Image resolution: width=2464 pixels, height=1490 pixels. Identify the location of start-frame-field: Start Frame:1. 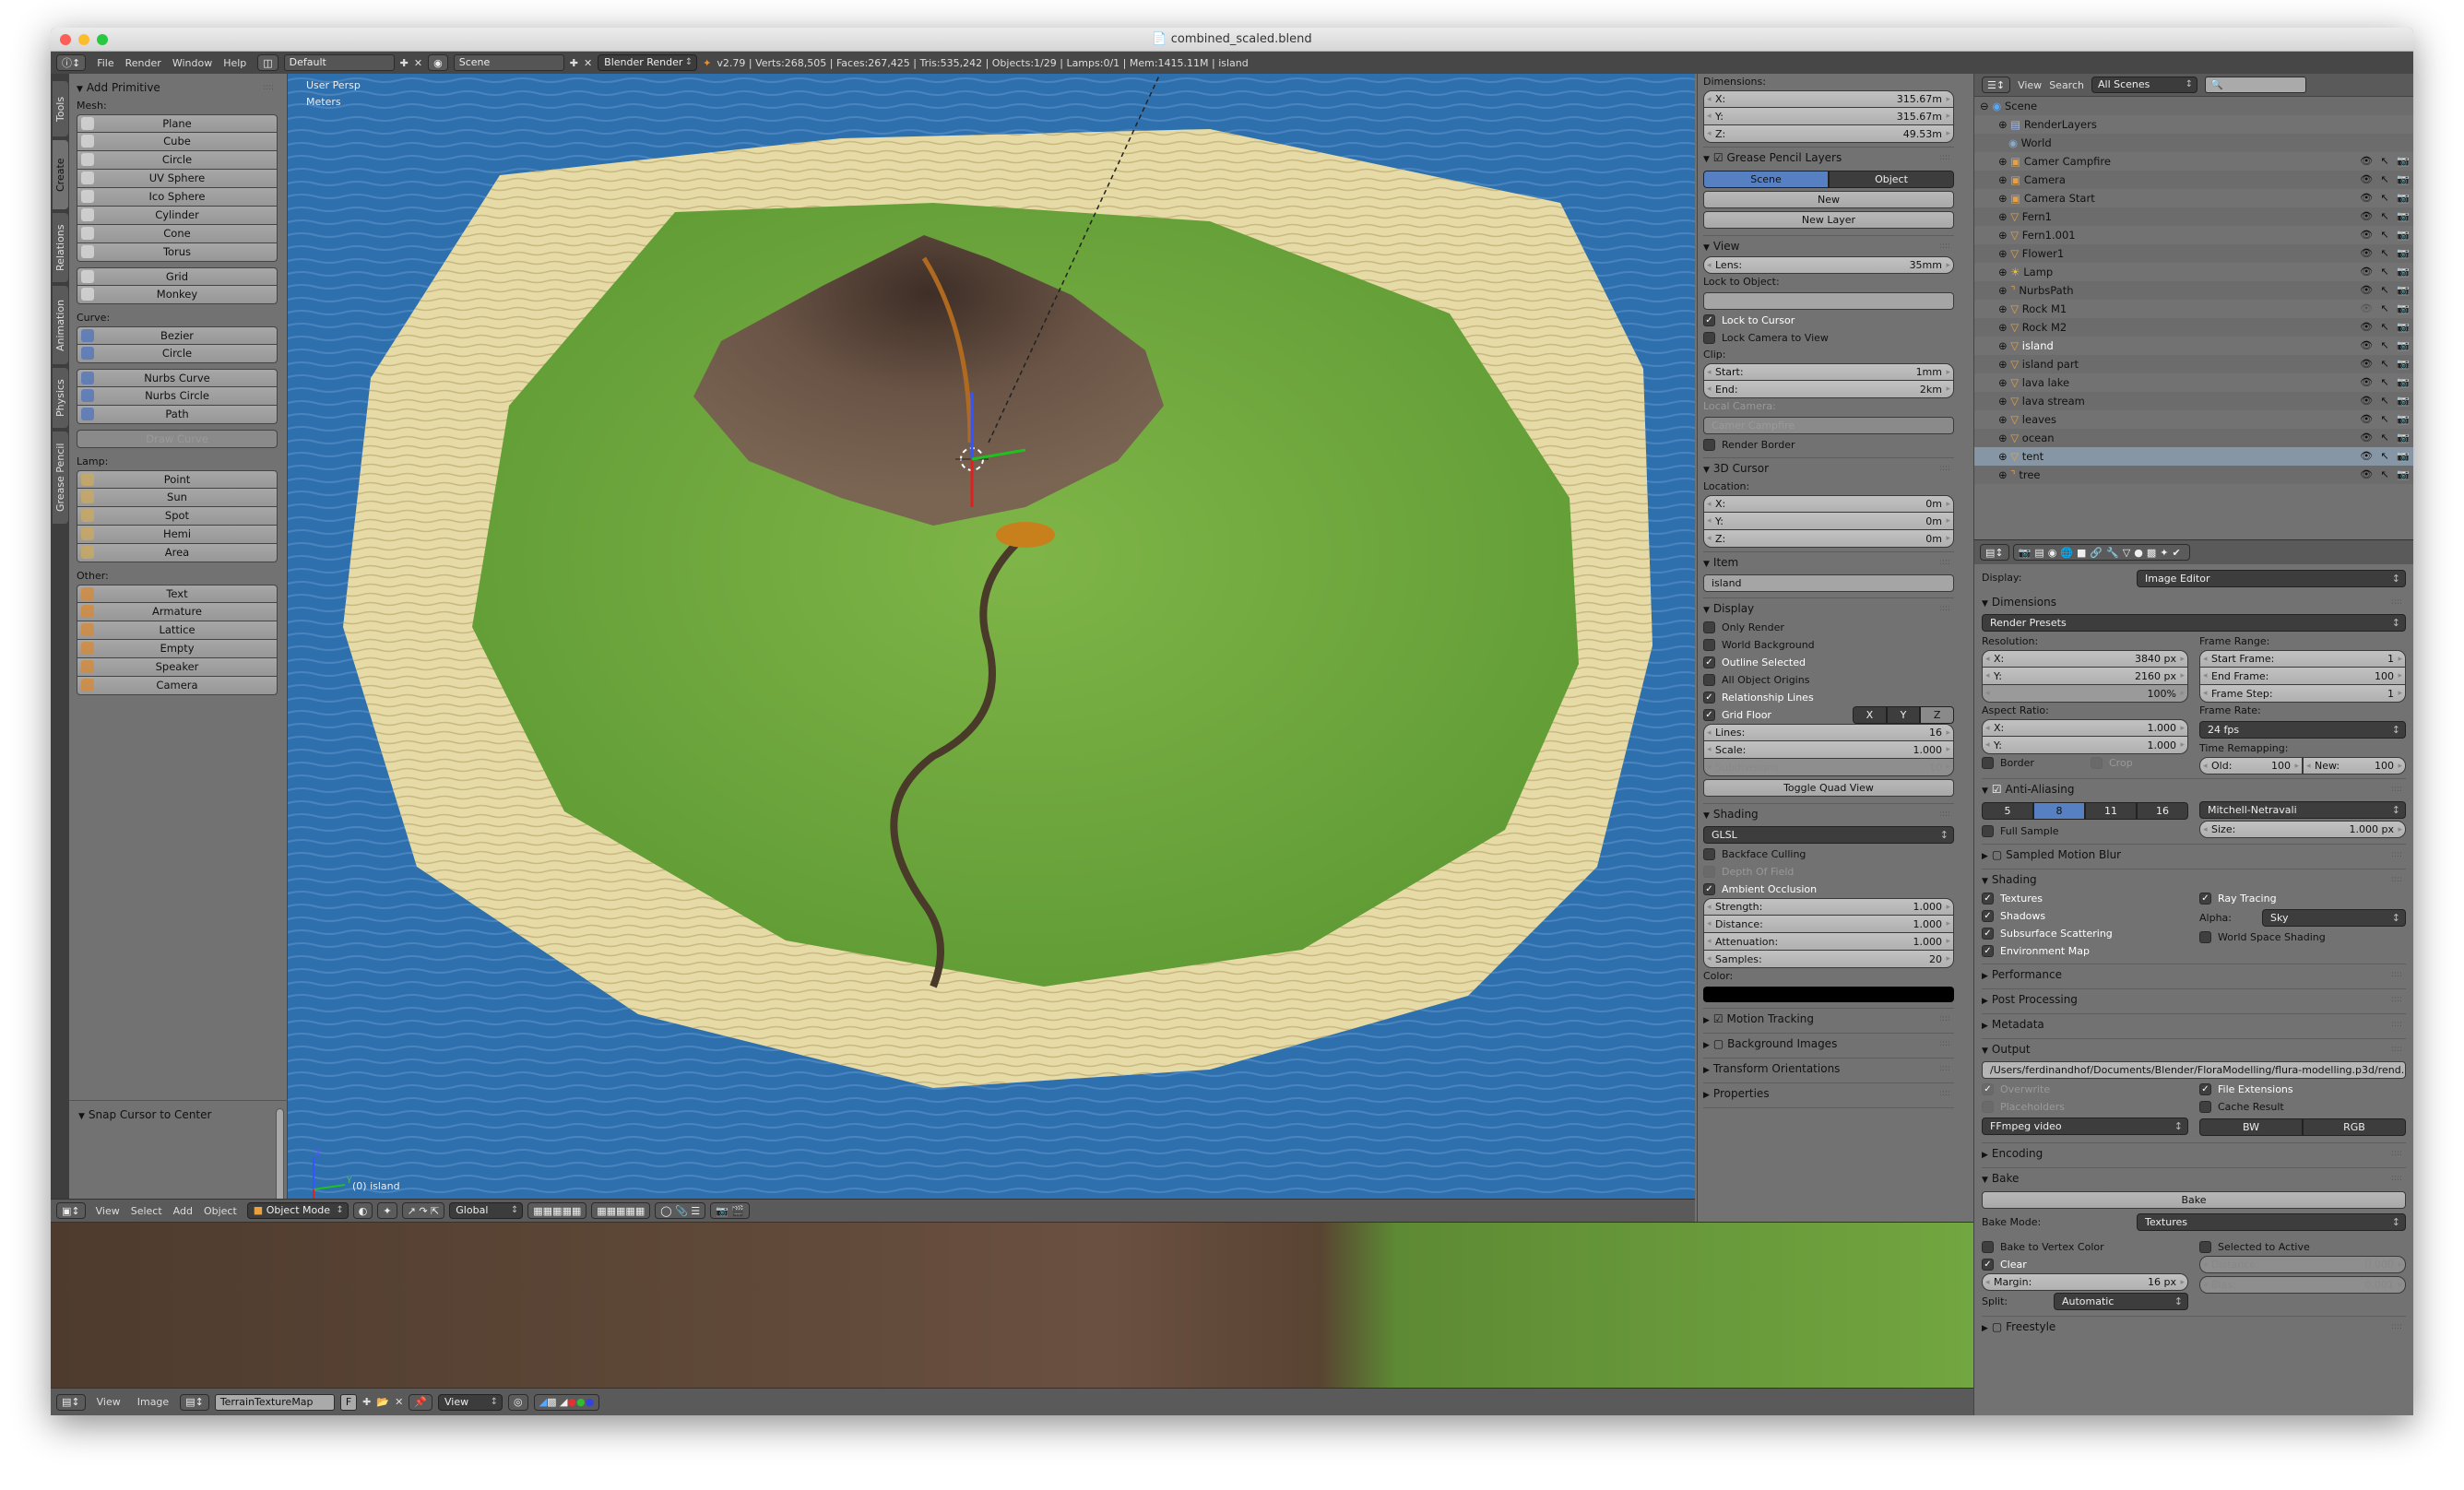
(2303, 659).